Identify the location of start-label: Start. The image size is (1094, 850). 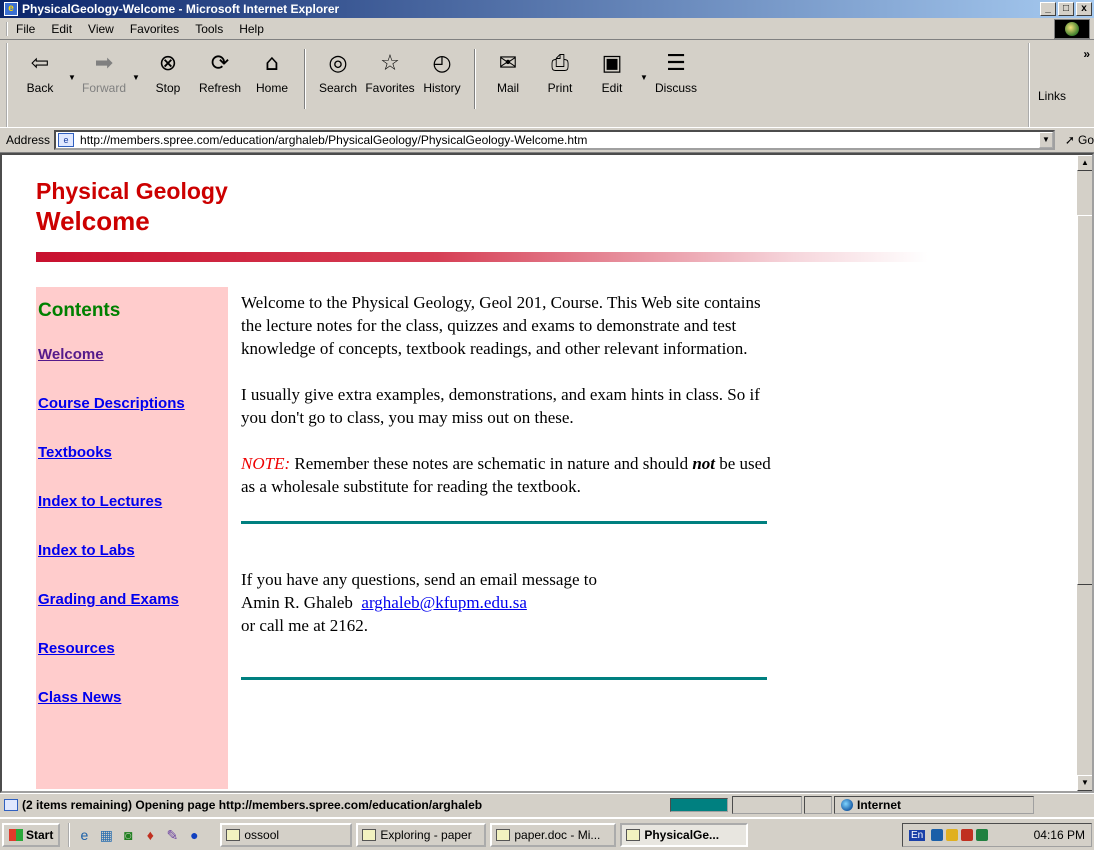
(40, 834).